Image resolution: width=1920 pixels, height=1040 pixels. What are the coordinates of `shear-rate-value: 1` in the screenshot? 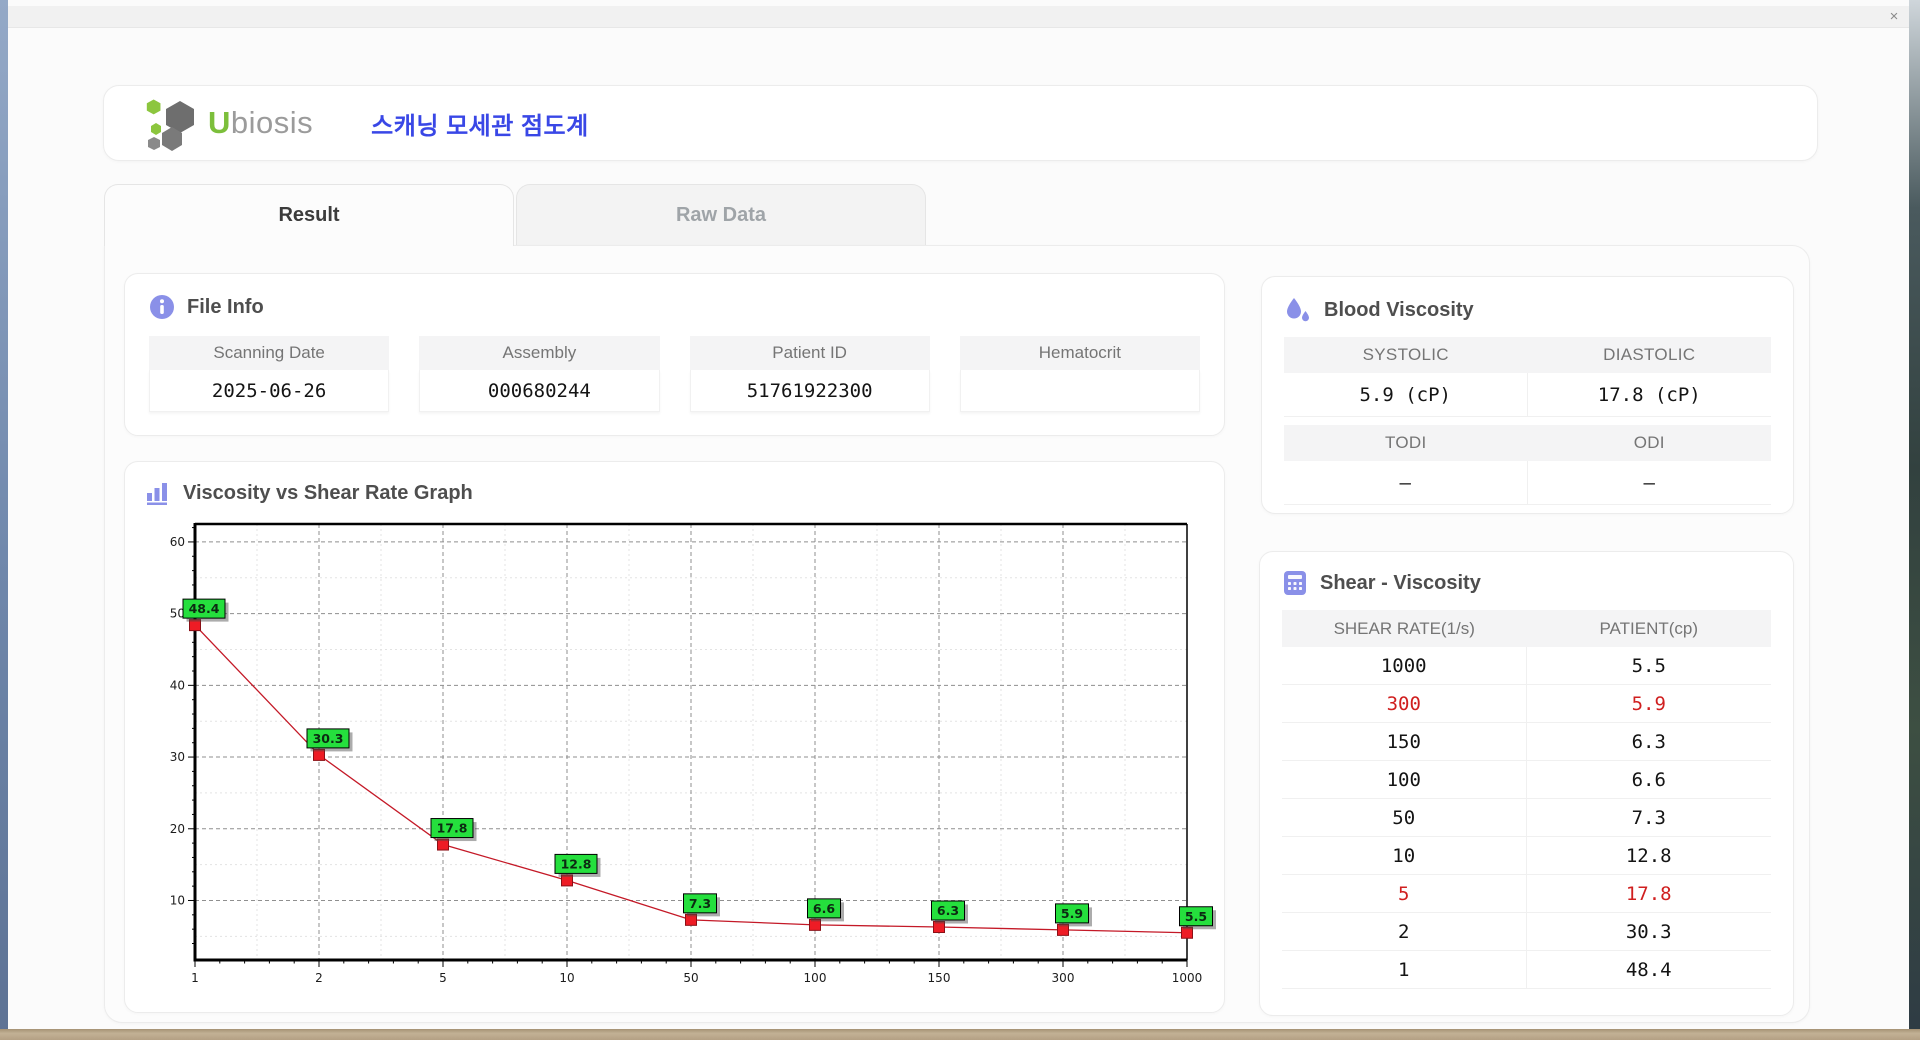 It's located at (1404, 970).